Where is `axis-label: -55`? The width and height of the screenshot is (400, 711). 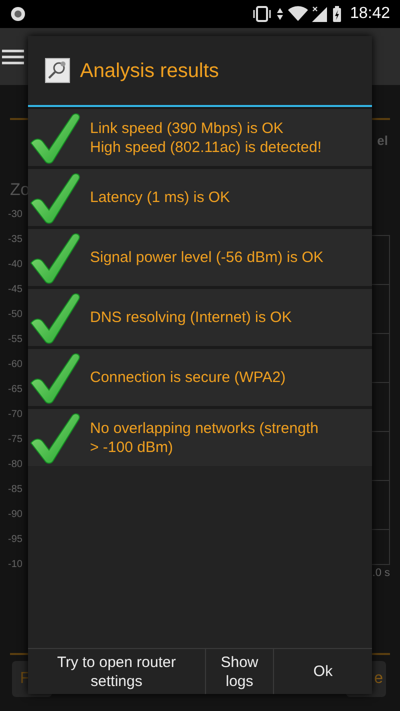 axis-label: -55 is located at coordinates (16, 340).